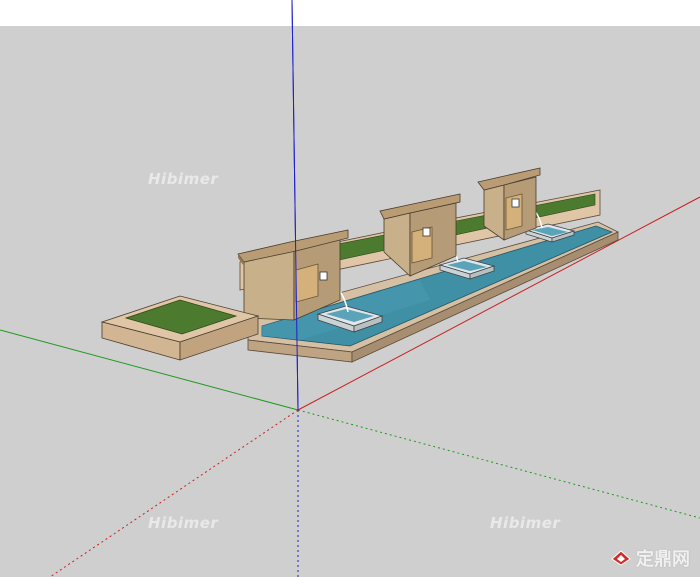 The height and width of the screenshot is (577, 700). Describe the element at coordinates (183, 523) in the screenshot. I see `watermark-2: Hibimer` at that location.